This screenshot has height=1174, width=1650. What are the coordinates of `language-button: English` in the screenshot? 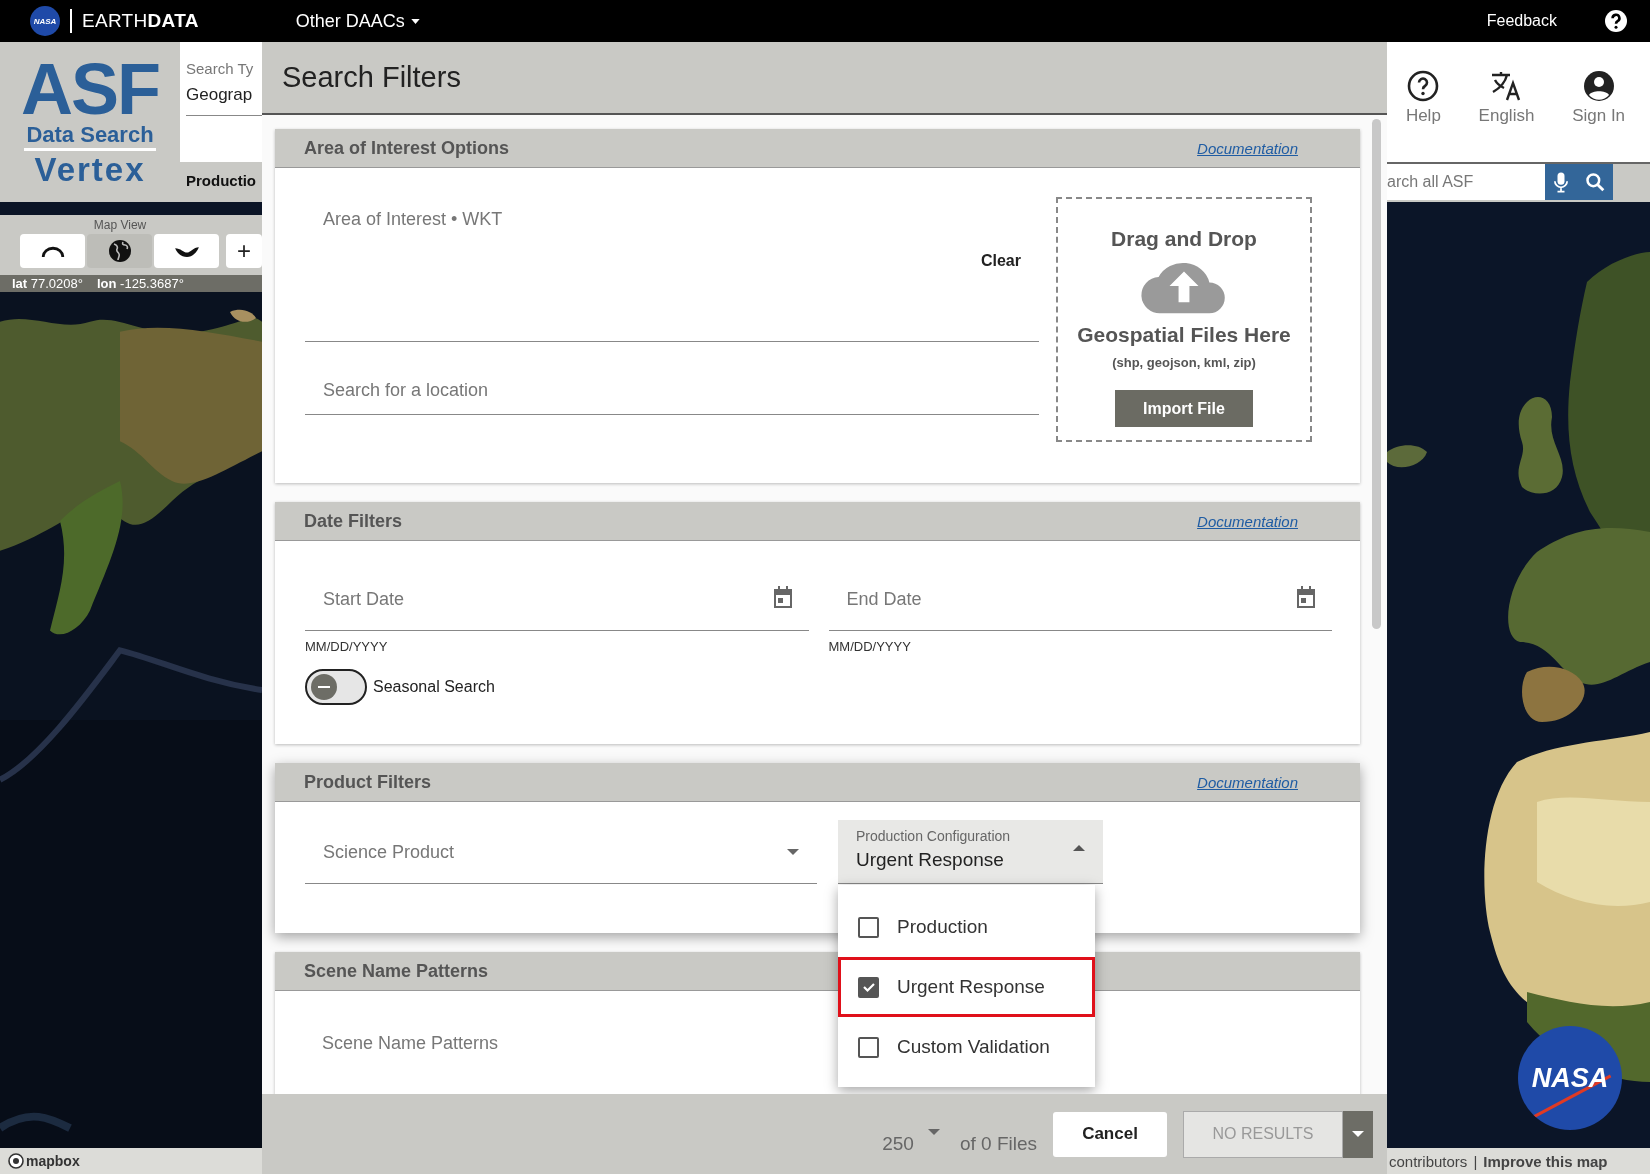 It's located at (1506, 98).